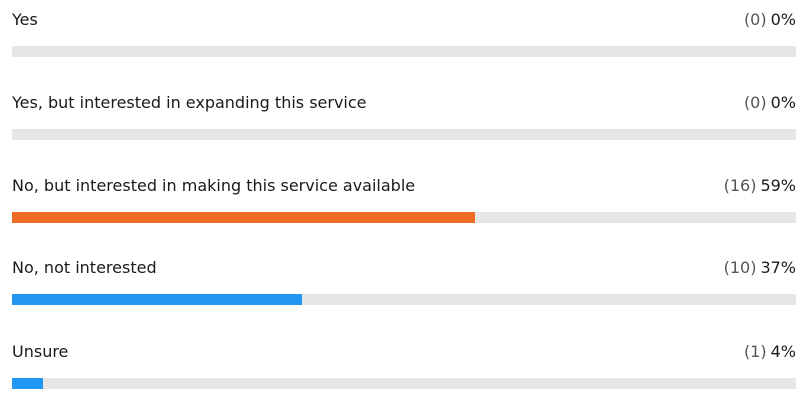 The image size is (800, 401). Describe the element at coordinates (84, 267) in the screenshot. I see `option-label: No, not interested` at that location.